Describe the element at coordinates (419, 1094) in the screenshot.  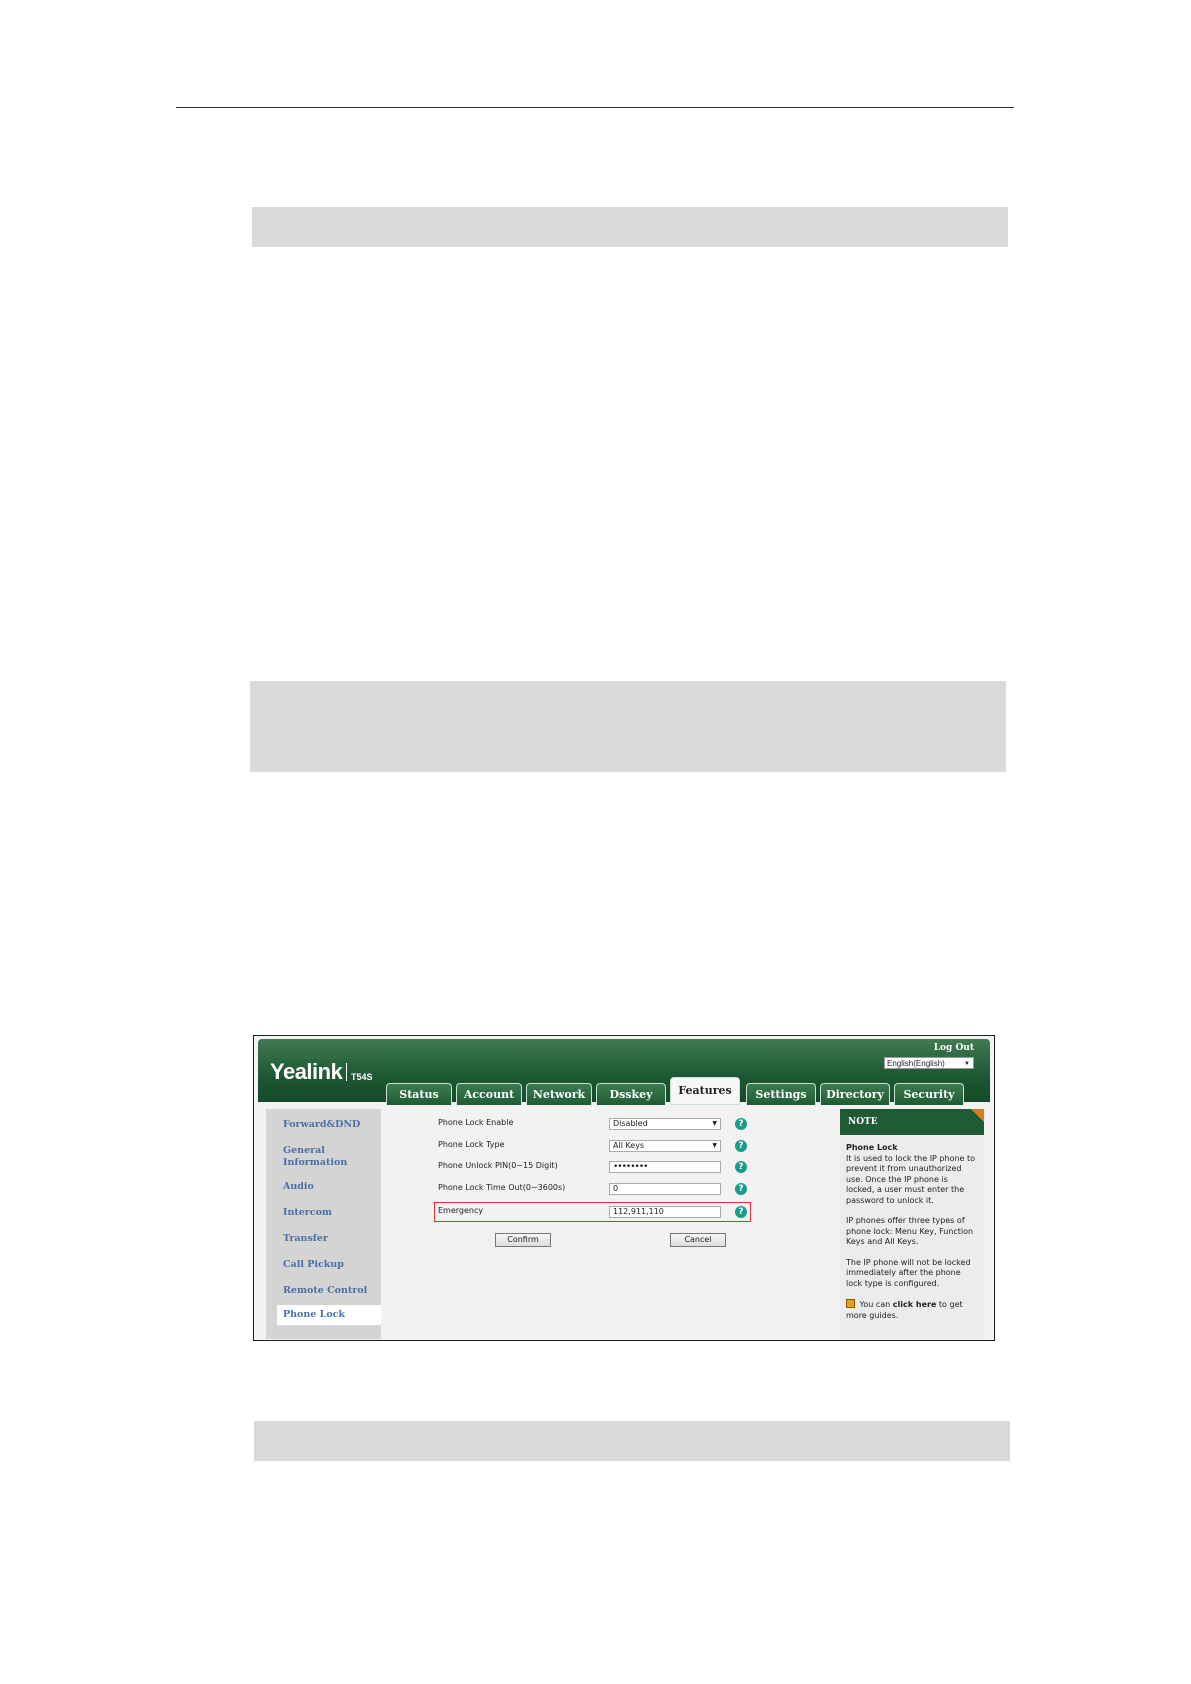
I see `tab-status: Status` at that location.